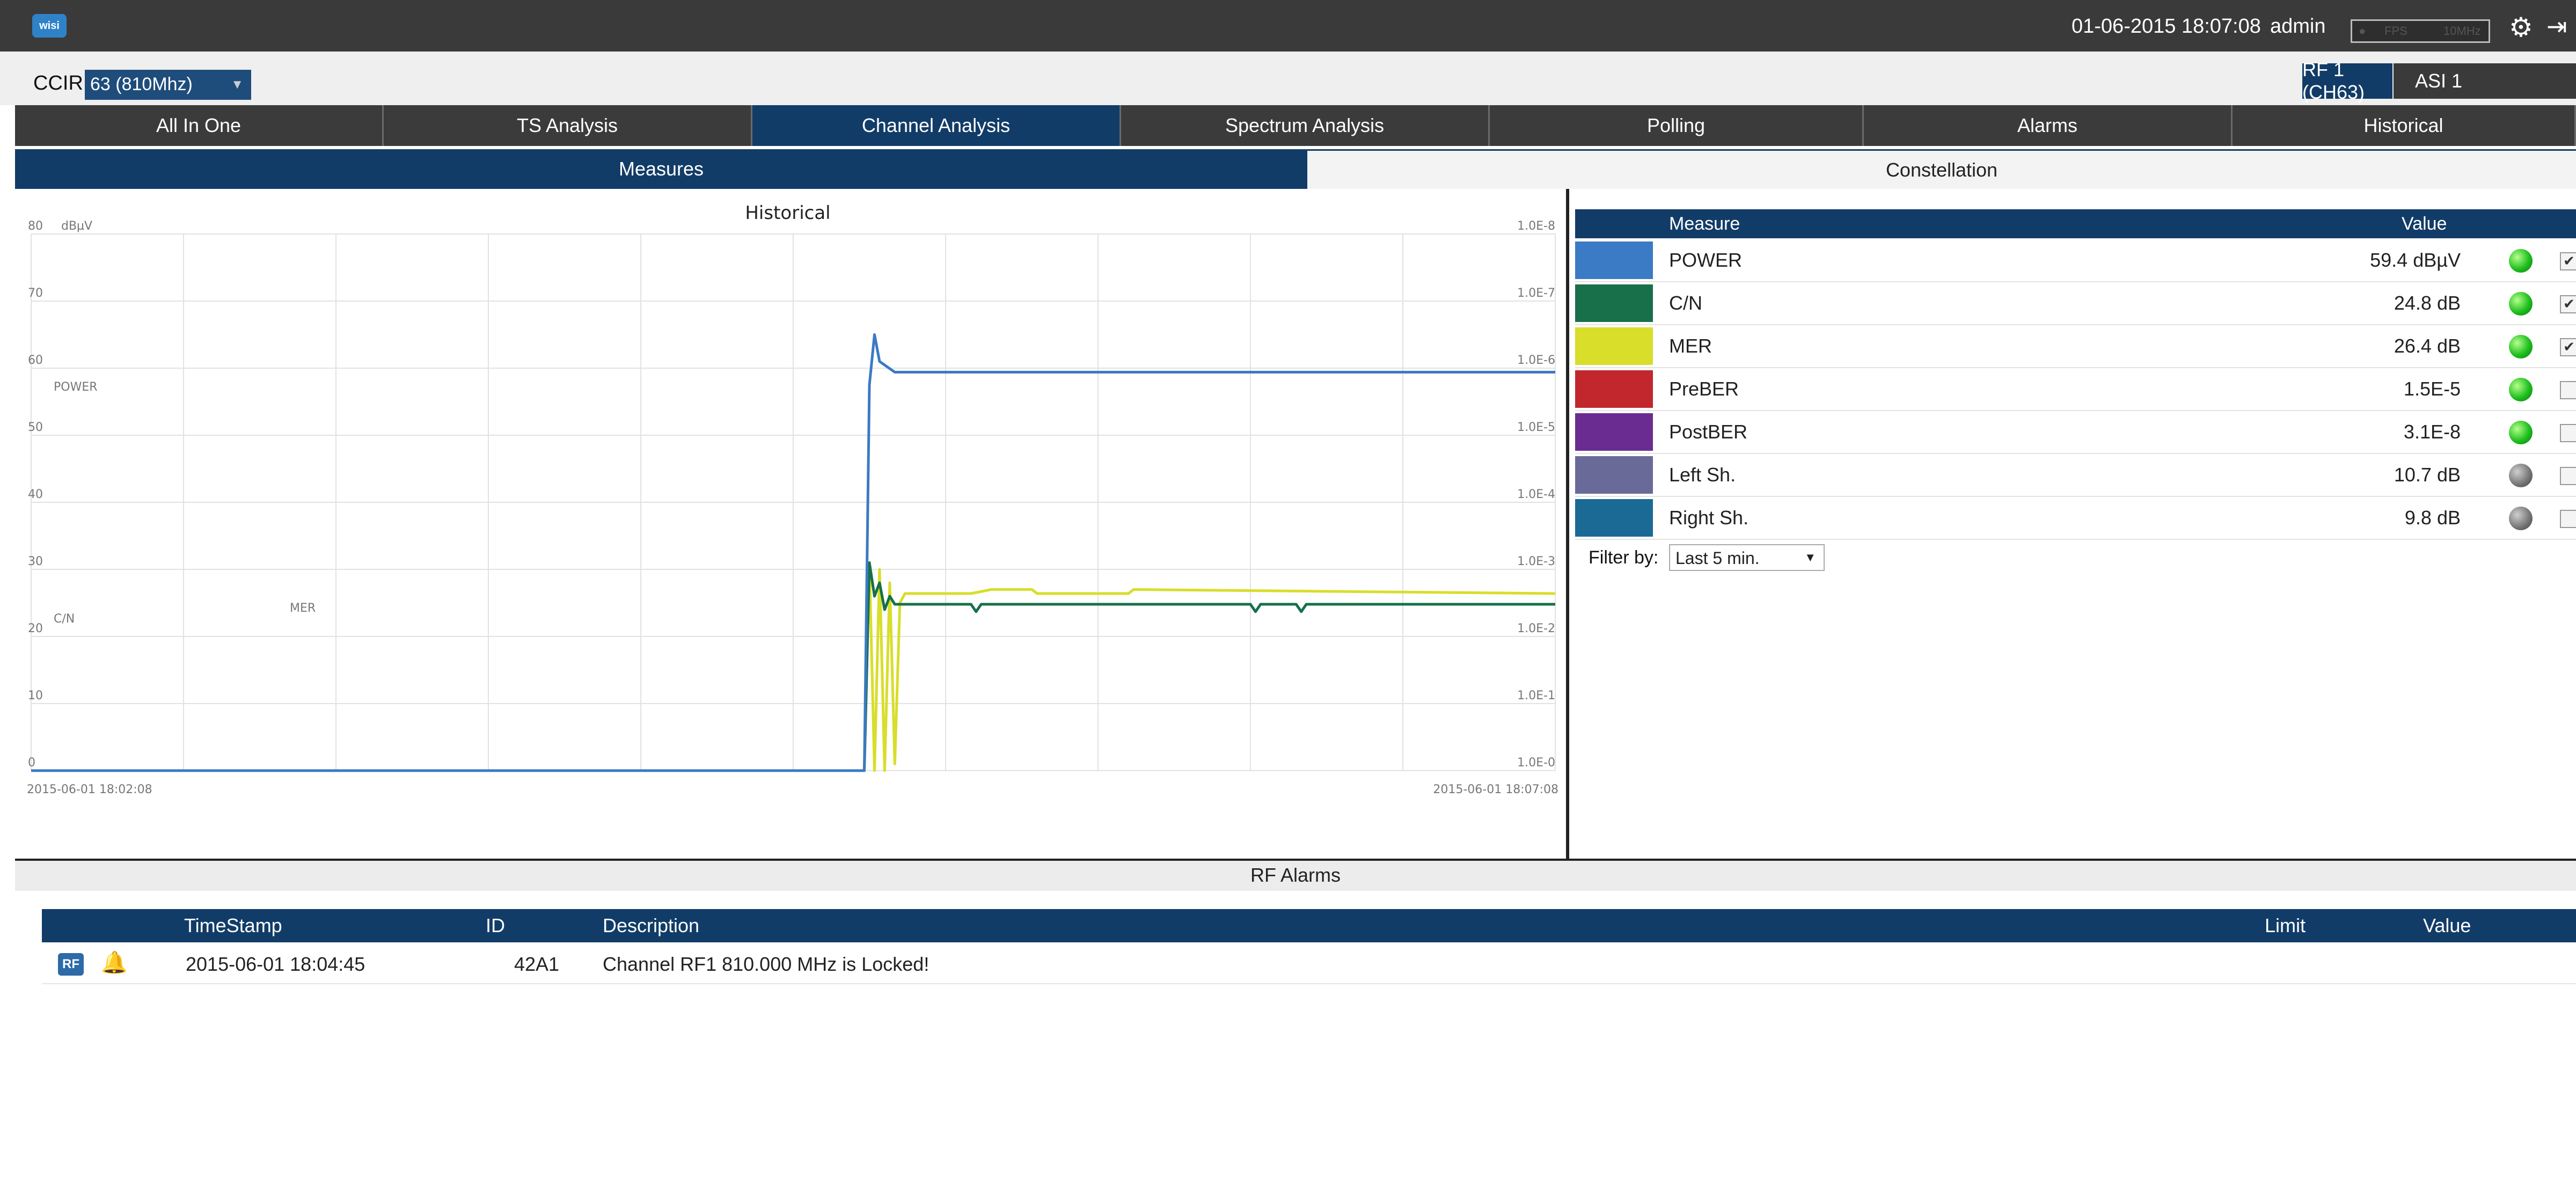 This screenshot has width=2576, height=1179. What do you see at coordinates (233, 925) in the screenshot?
I see `col-timestamp: TimeStamp` at bounding box center [233, 925].